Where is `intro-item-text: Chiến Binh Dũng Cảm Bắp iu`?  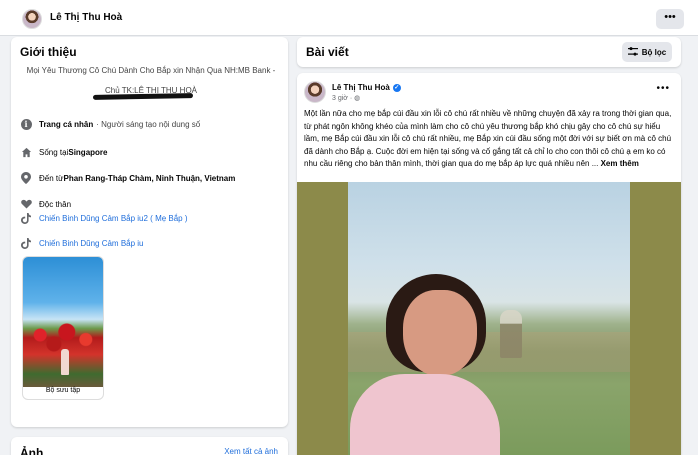 intro-item-text: Chiến Binh Dũng Cảm Bắp iu is located at coordinates (91, 243).